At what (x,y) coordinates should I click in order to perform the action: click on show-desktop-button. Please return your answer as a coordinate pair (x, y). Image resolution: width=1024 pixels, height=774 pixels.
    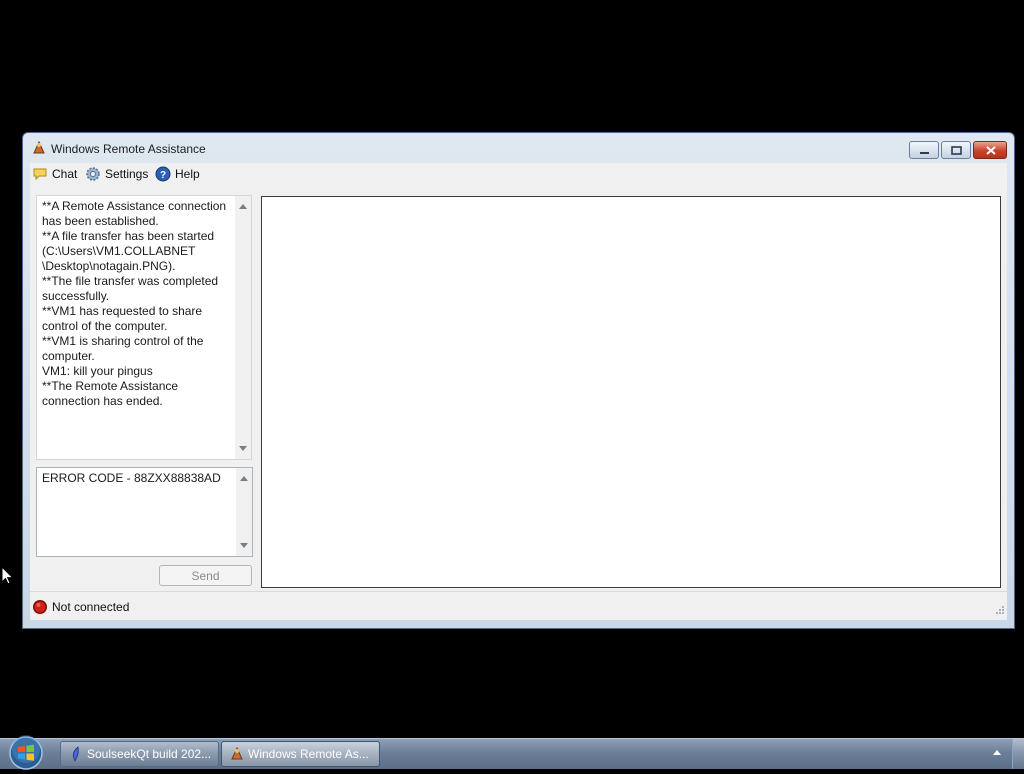
    Looking at the image, I should click on (1018, 754).